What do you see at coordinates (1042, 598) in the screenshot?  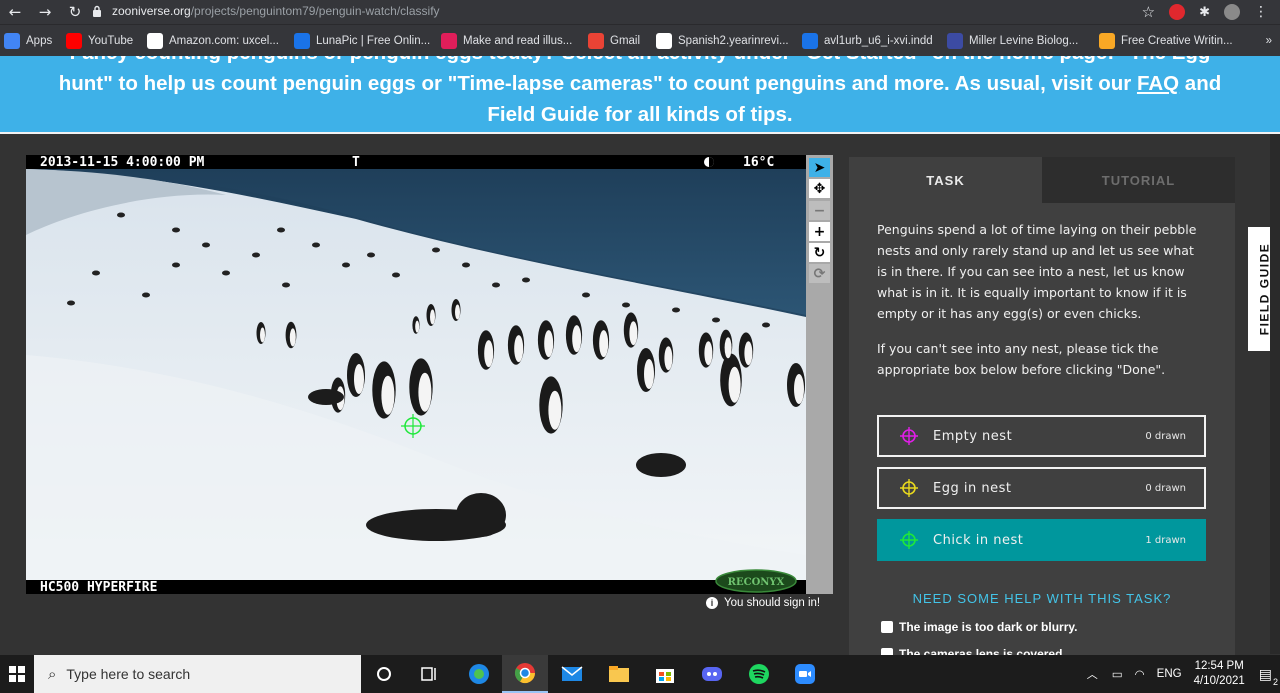 I see `help-link: NEED SOME HELP WITH THIS TASK?` at bounding box center [1042, 598].